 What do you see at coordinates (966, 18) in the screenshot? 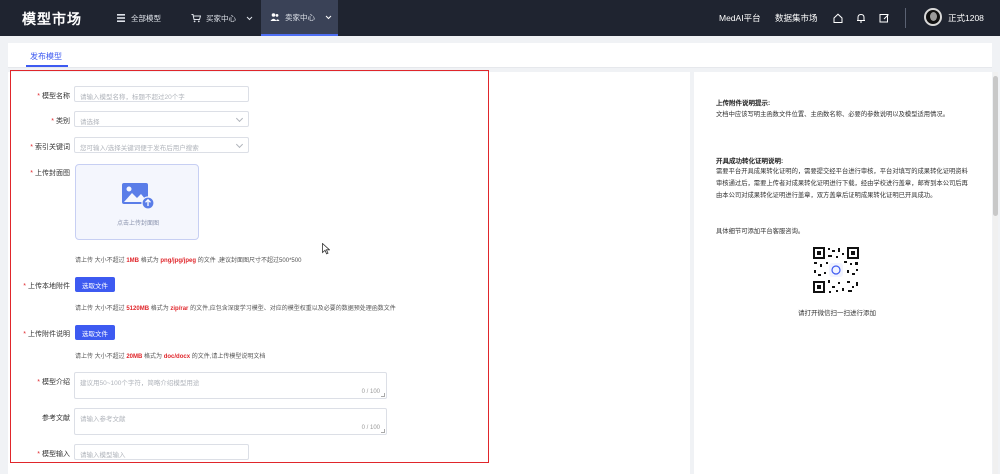
I see `username: 正式1208` at bounding box center [966, 18].